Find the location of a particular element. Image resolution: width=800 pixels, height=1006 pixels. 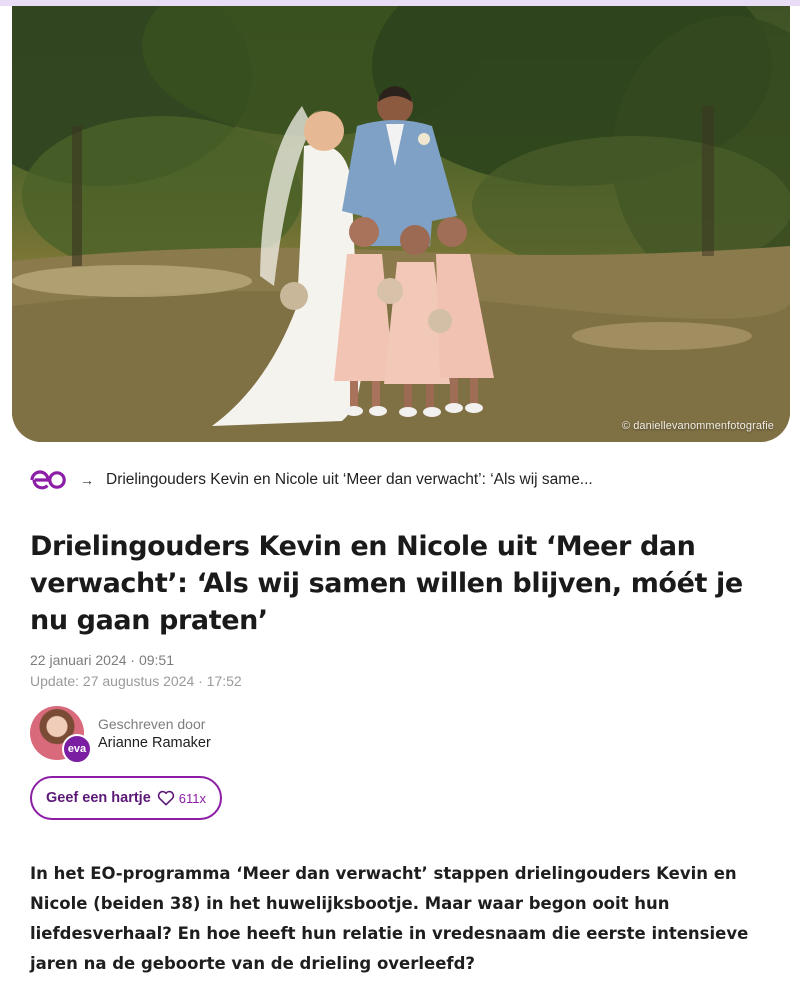

like-button: Geef een hartje 611x is located at coordinates (126, 798).